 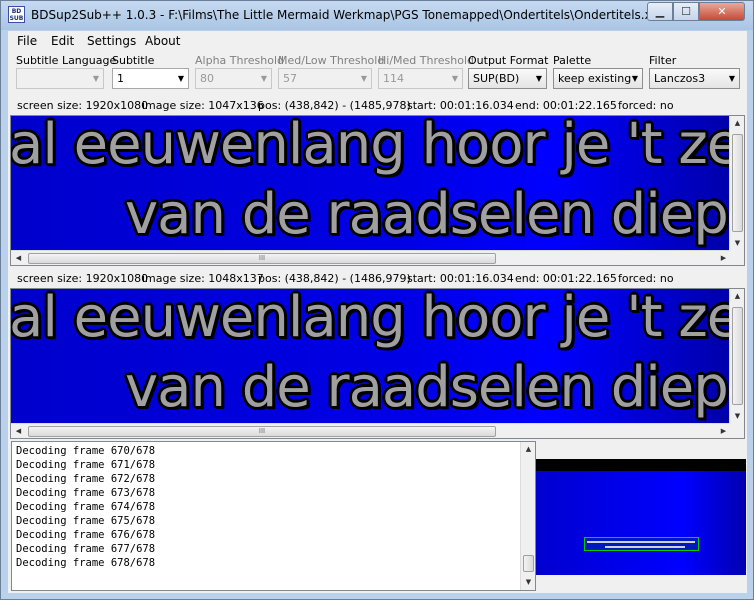 I want to click on filter-select: Lanczos3 ▼, so click(x=694, y=78).